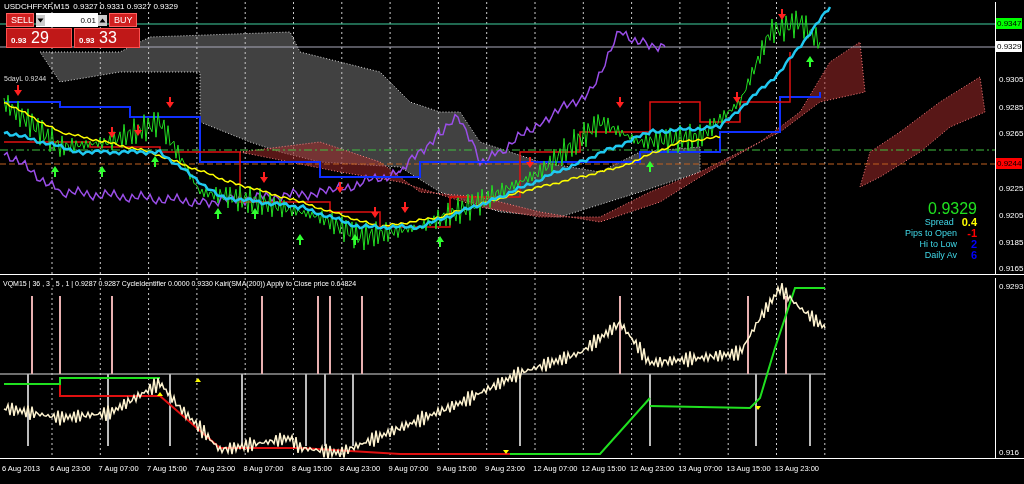 The width and height of the screenshot is (1024, 484). I want to click on info-value: -1, so click(971, 233).